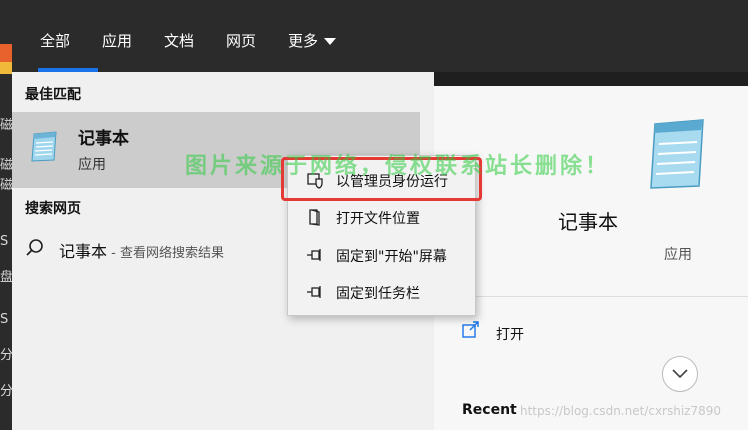 The image size is (748, 430). What do you see at coordinates (53, 95) in the screenshot?
I see `best-match-heading: 最佳匹配` at bounding box center [53, 95].